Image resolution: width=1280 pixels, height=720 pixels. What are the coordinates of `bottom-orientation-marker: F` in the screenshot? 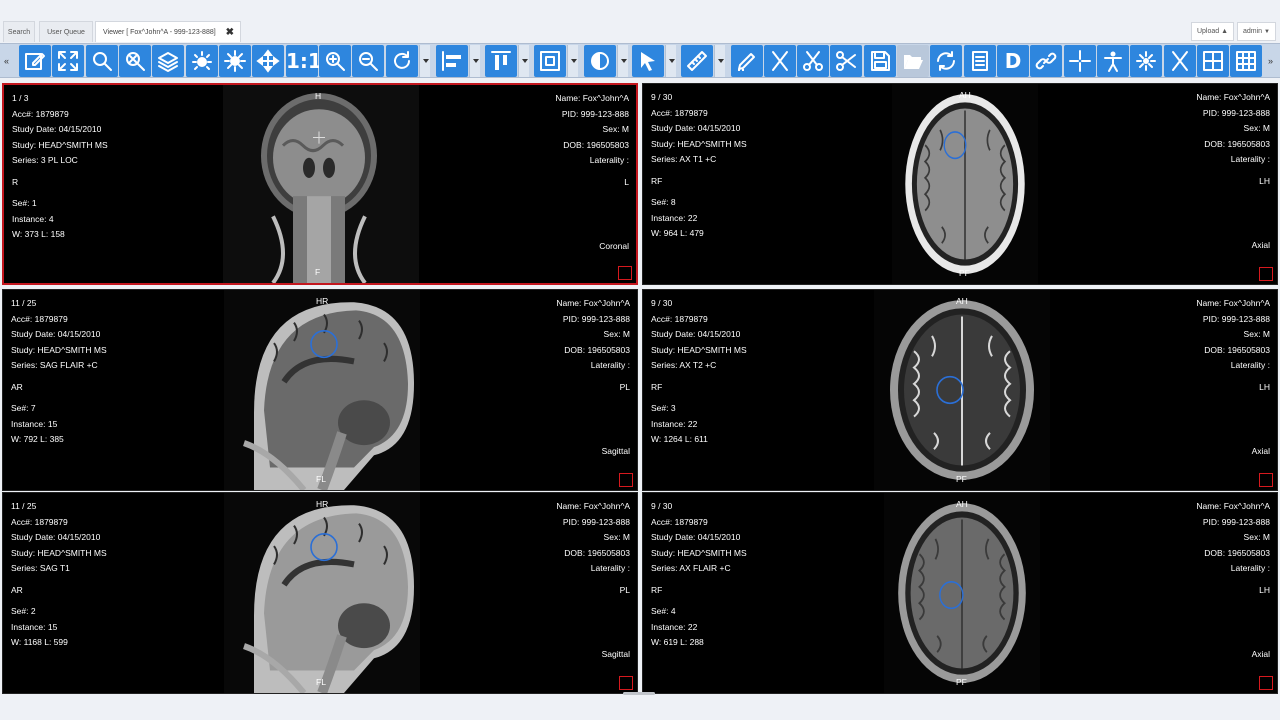 It's located at (318, 272).